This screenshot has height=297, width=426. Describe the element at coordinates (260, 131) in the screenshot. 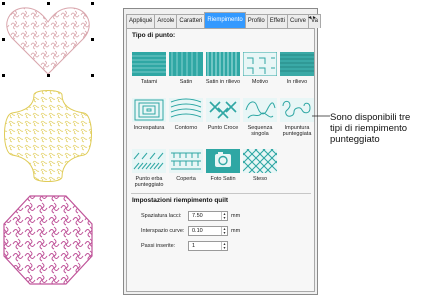

I see `single-sequence-label: Sequenza singola` at that location.